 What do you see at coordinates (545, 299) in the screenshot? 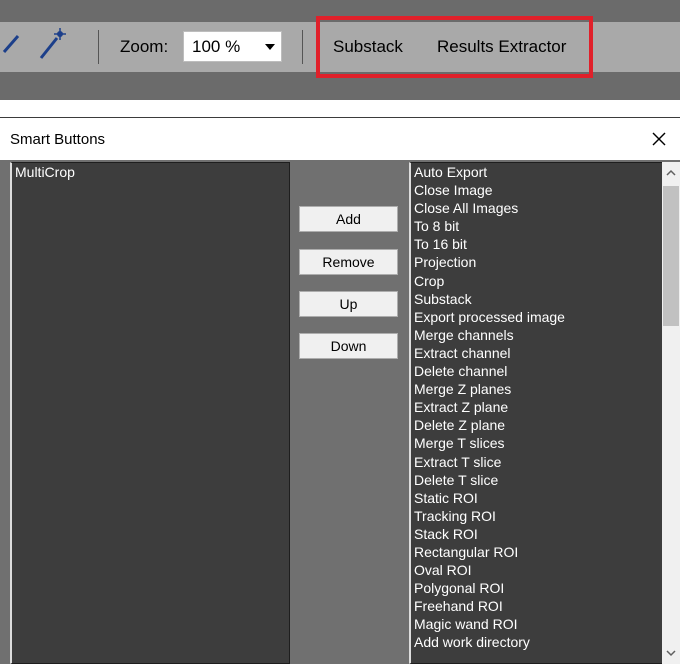
I see `list-item: Substack` at bounding box center [545, 299].